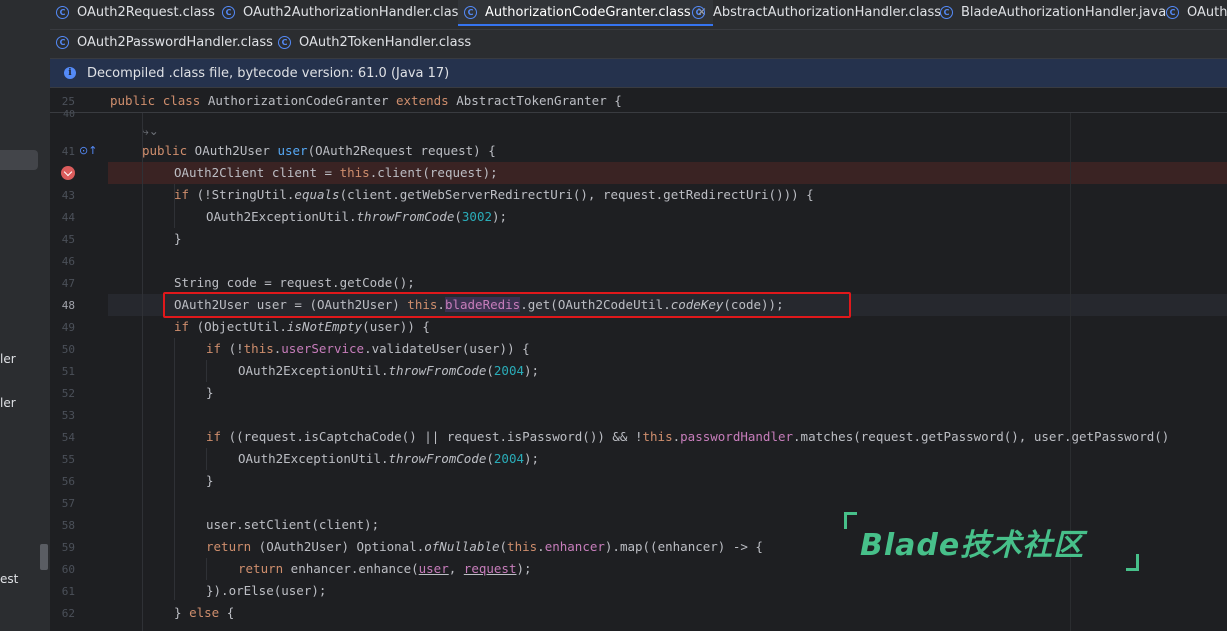 The width and height of the screenshot is (1227, 631). I want to click on line-number: 62, so click(68, 613).